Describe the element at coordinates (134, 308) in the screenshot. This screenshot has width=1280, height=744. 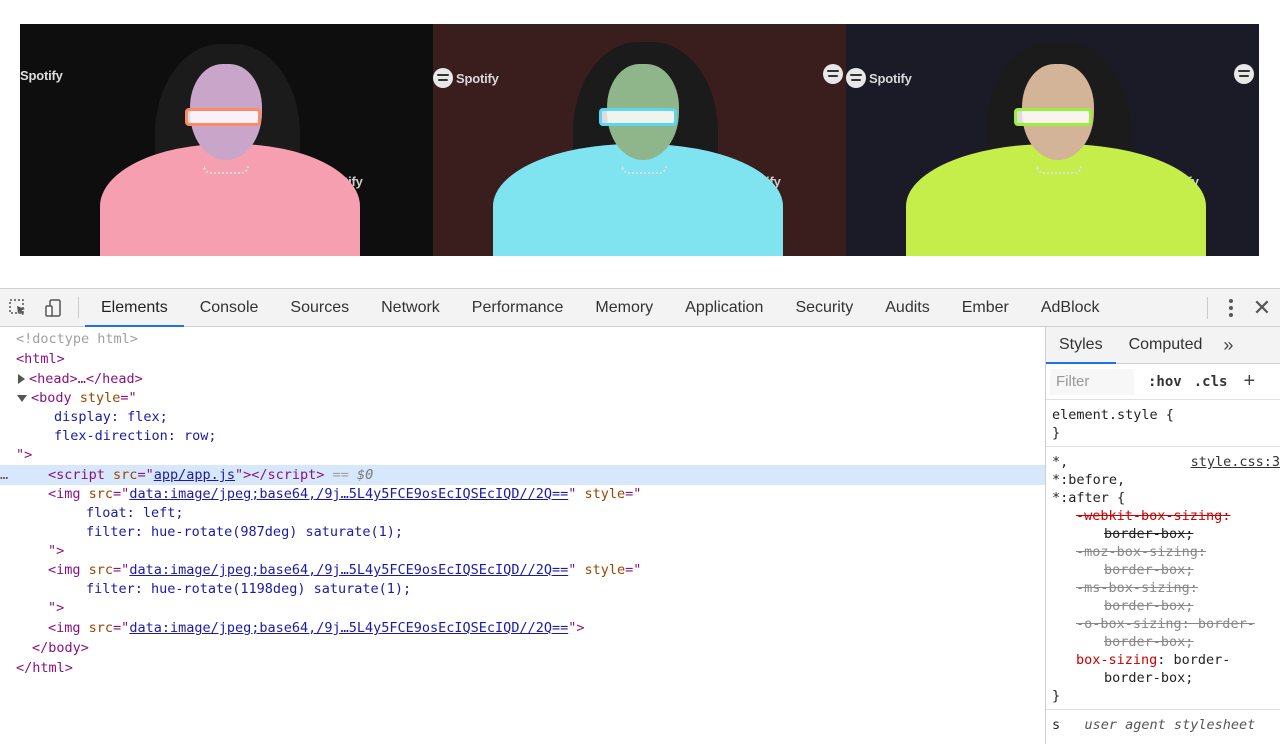
I see `tab-elements: Elements` at that location.